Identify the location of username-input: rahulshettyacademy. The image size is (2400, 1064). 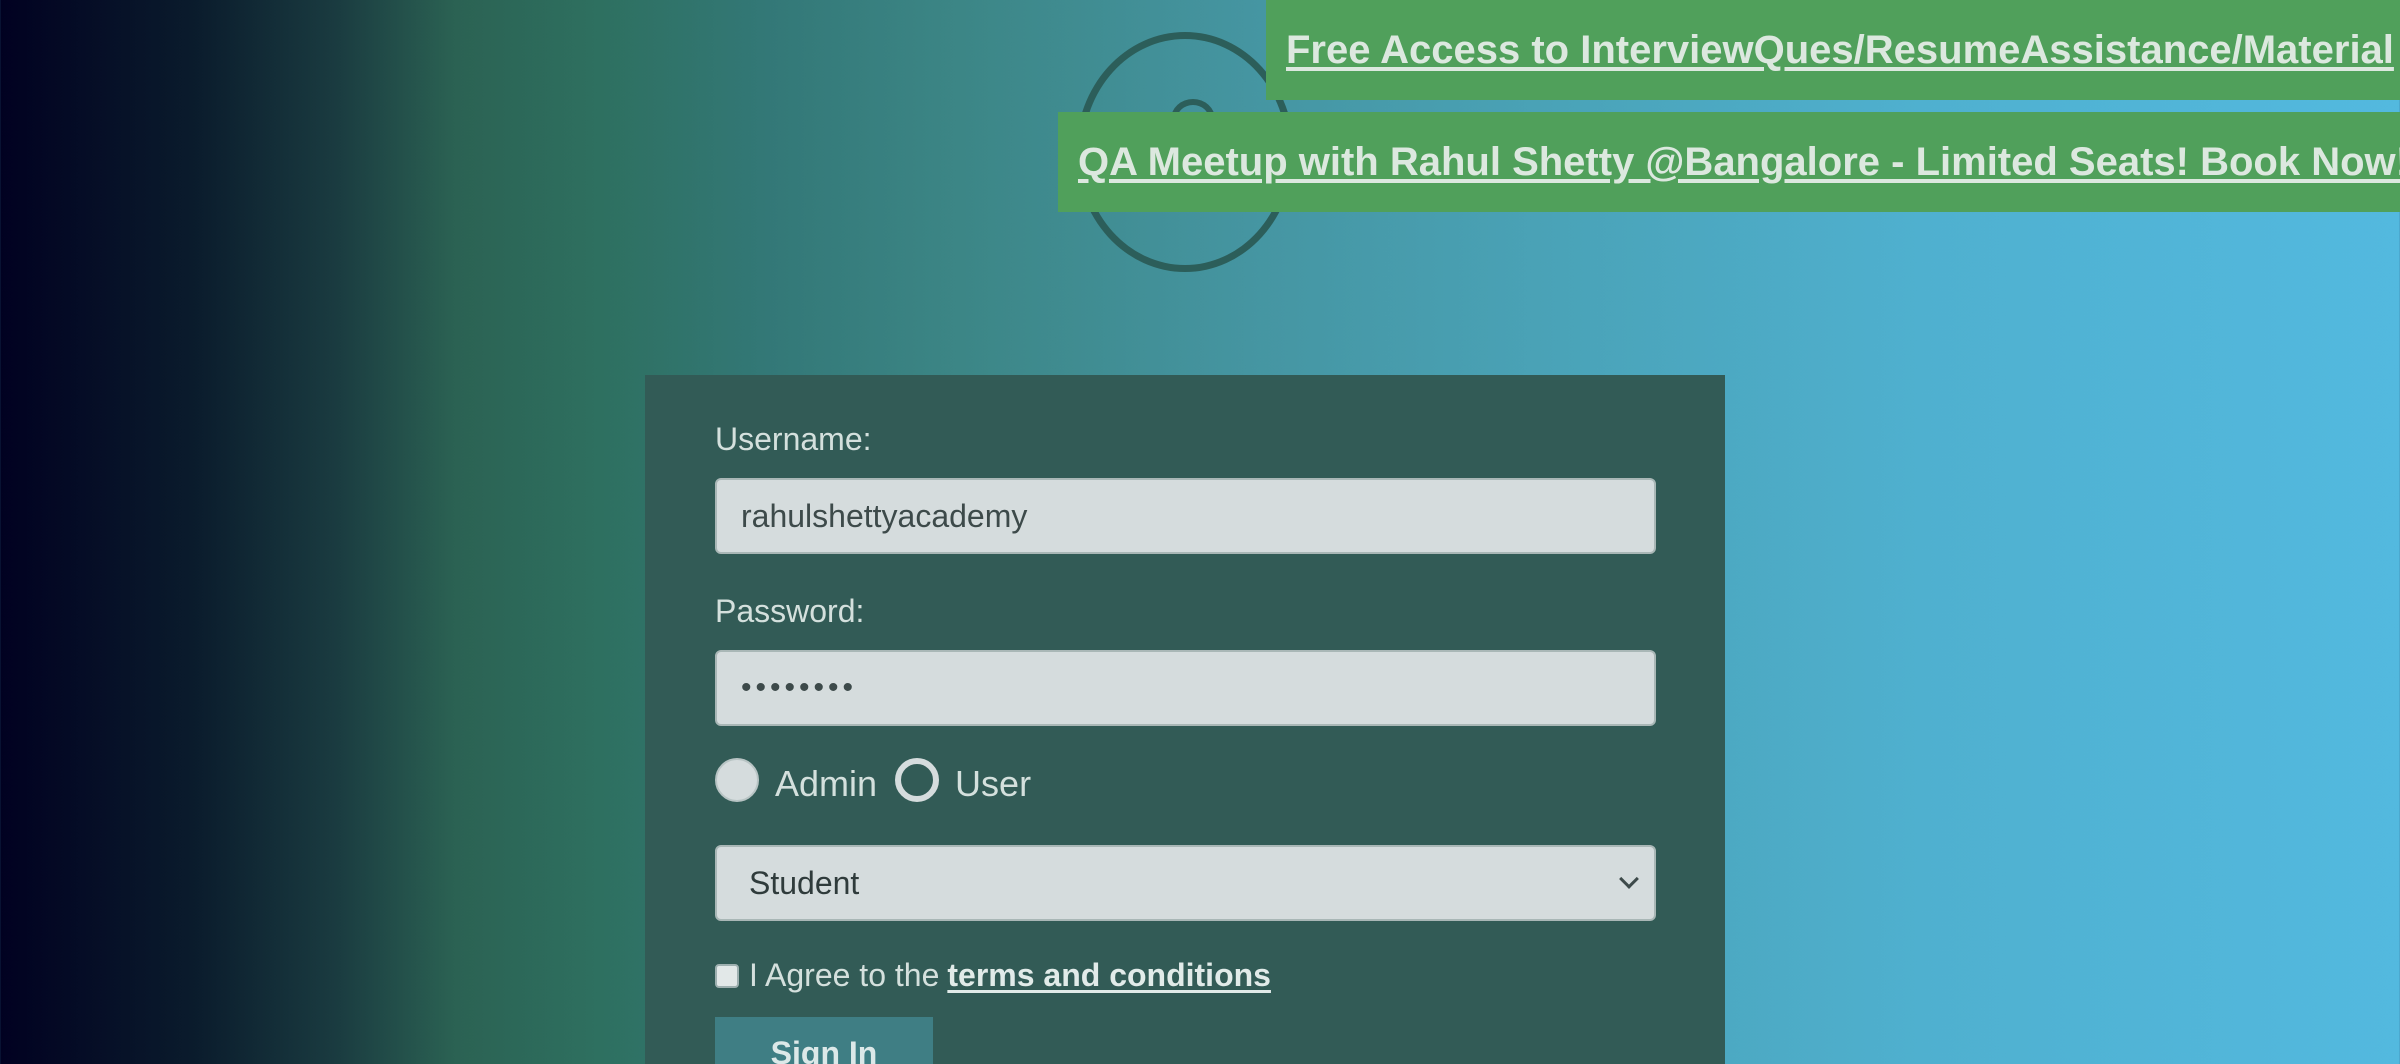
(1185, 516).